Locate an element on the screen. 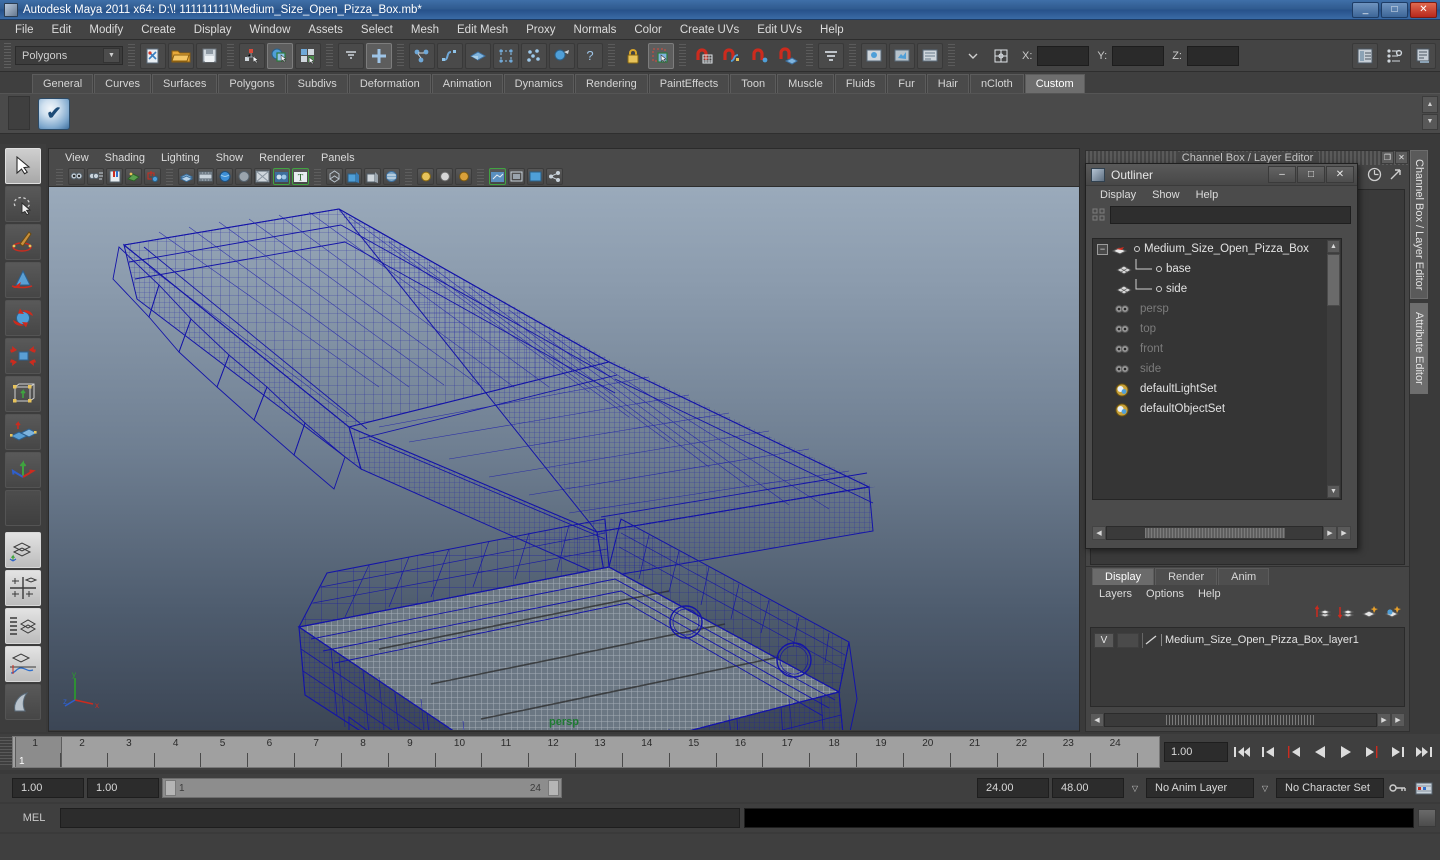 The width and height of the screenshot is (1440, 860). menu-proxy: Proxy is located at coordinates (540, 30).